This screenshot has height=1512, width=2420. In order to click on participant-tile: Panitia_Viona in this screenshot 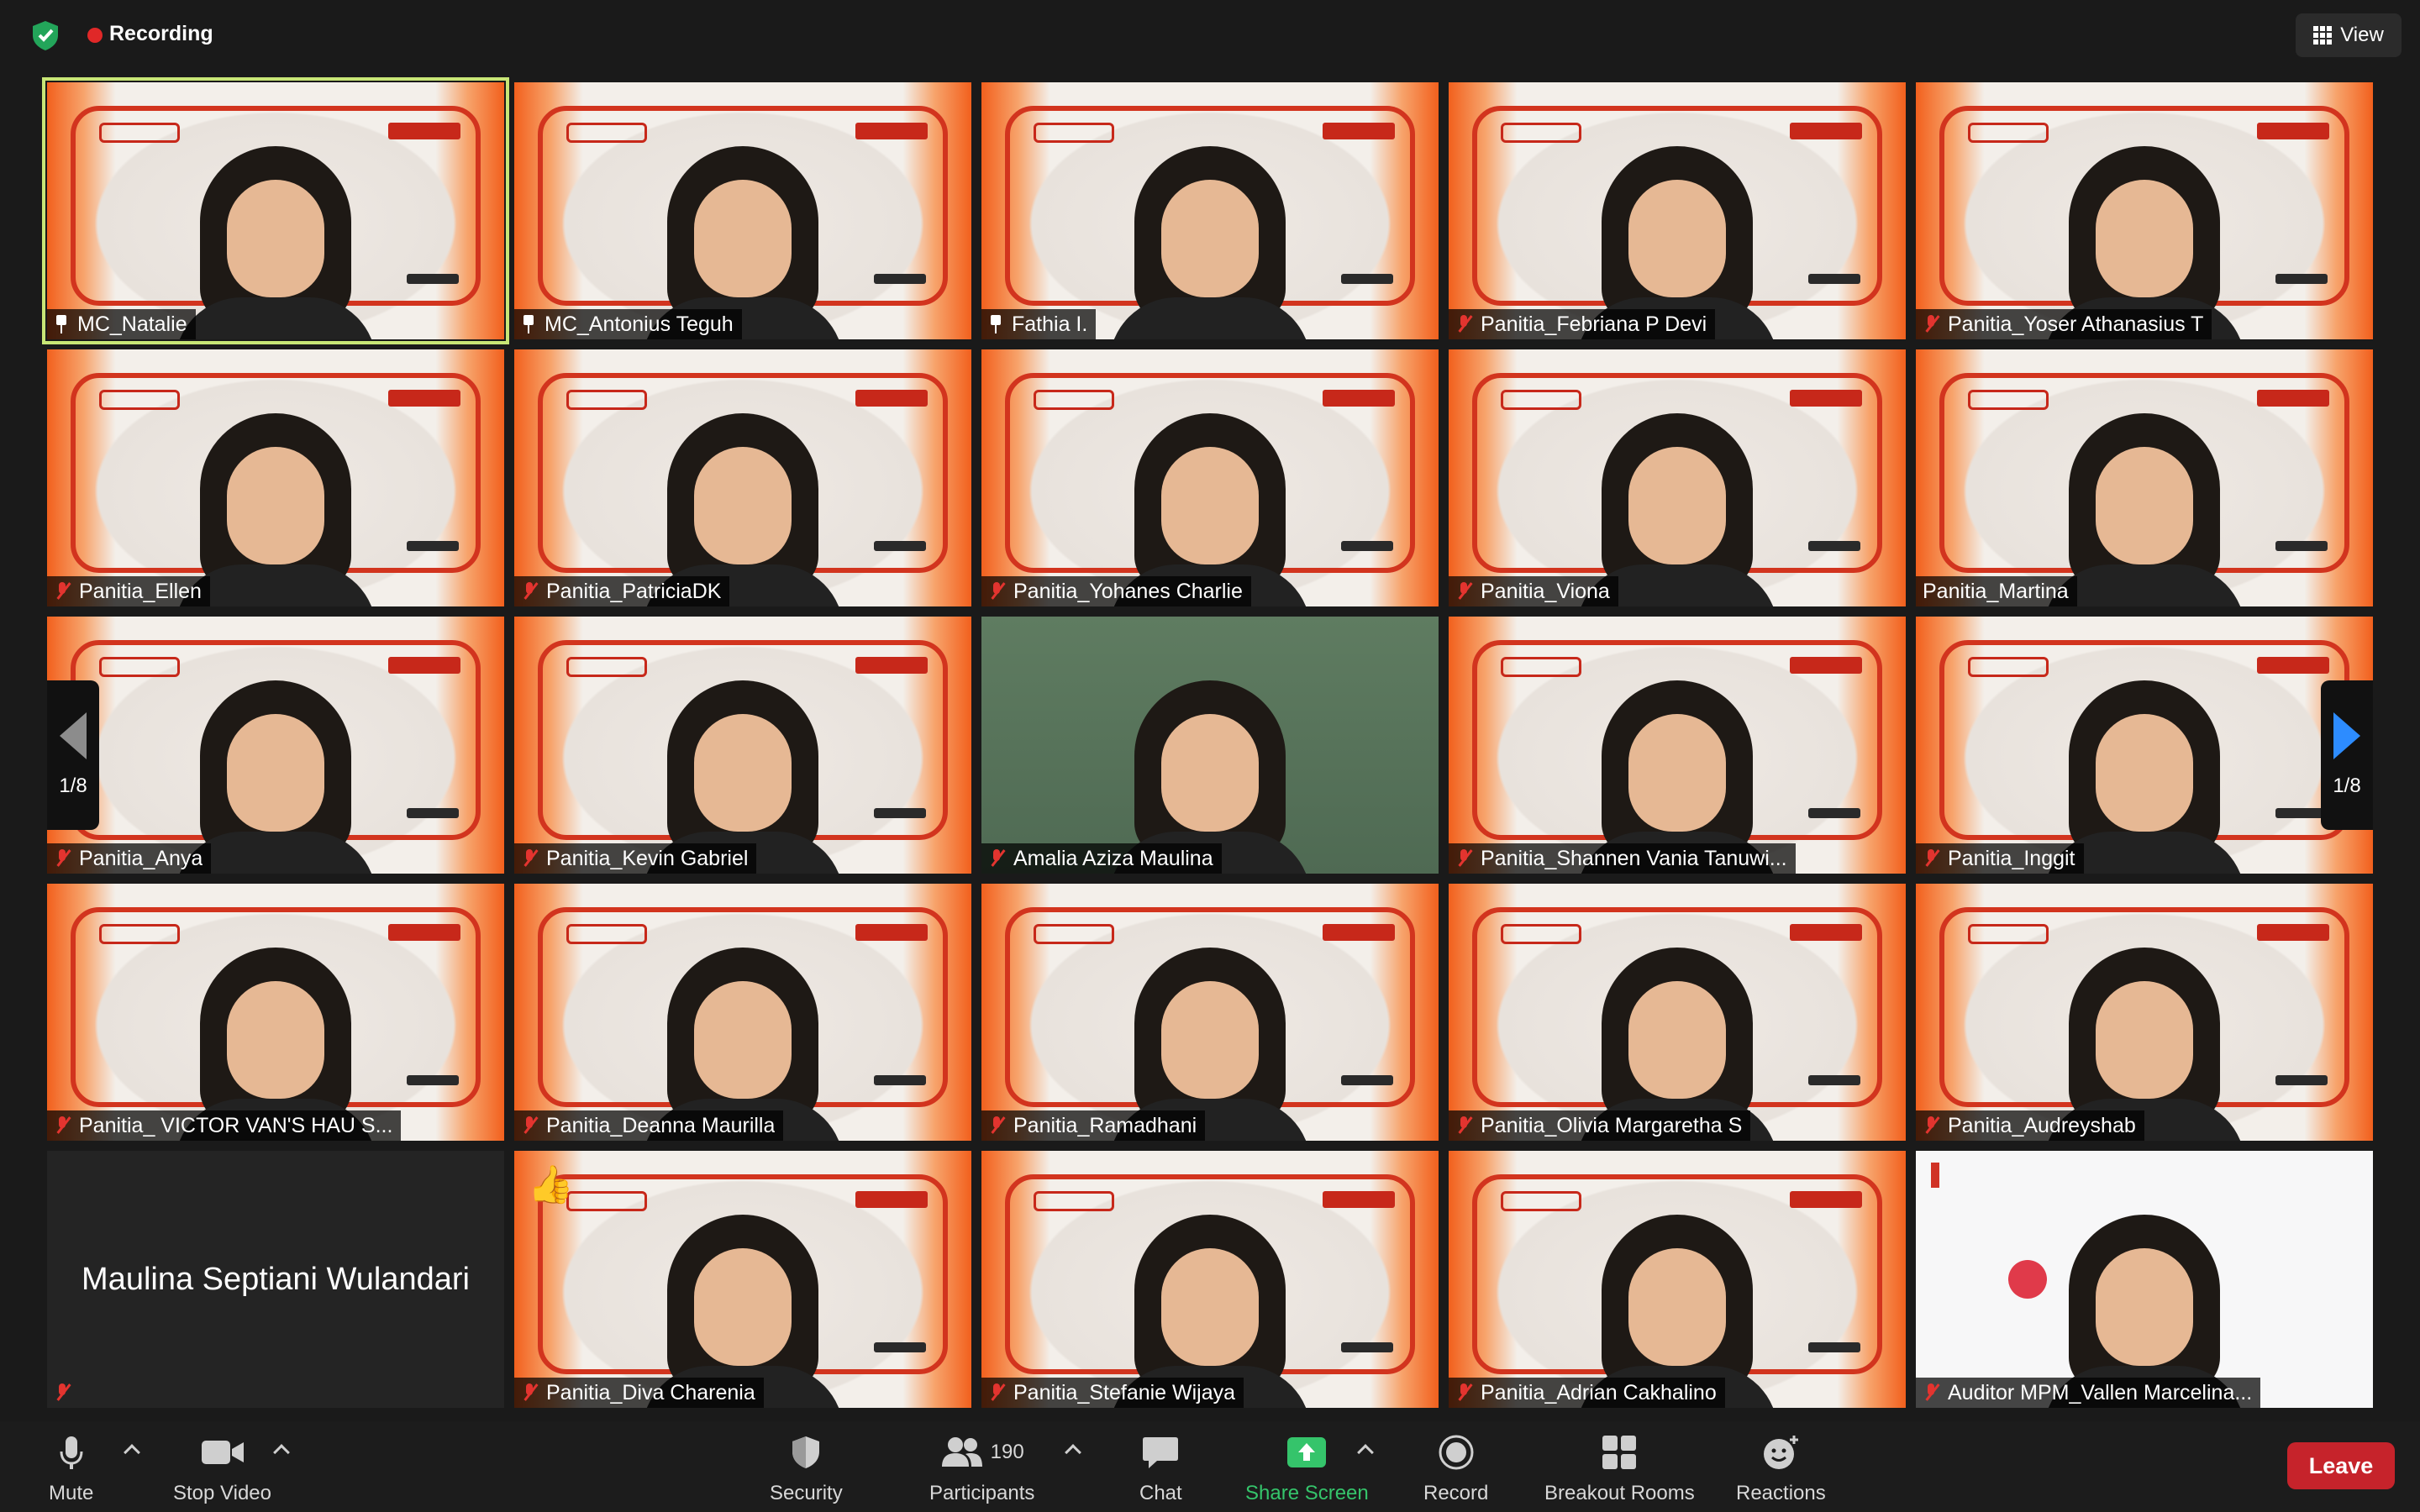, I will do `click(1678, 477)`.